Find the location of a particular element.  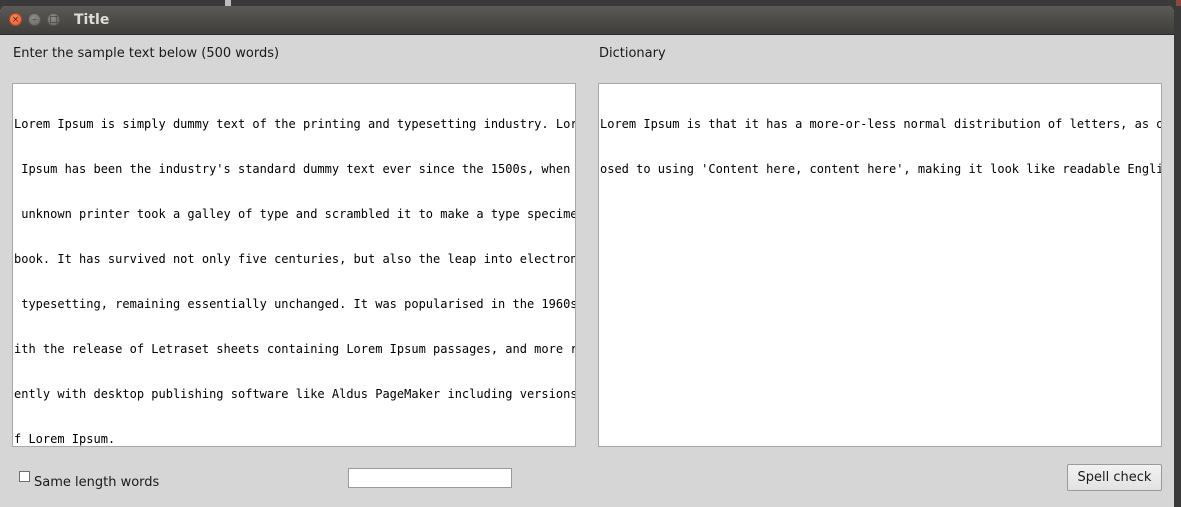

window-title: Title is located at coordinates (92, 20).